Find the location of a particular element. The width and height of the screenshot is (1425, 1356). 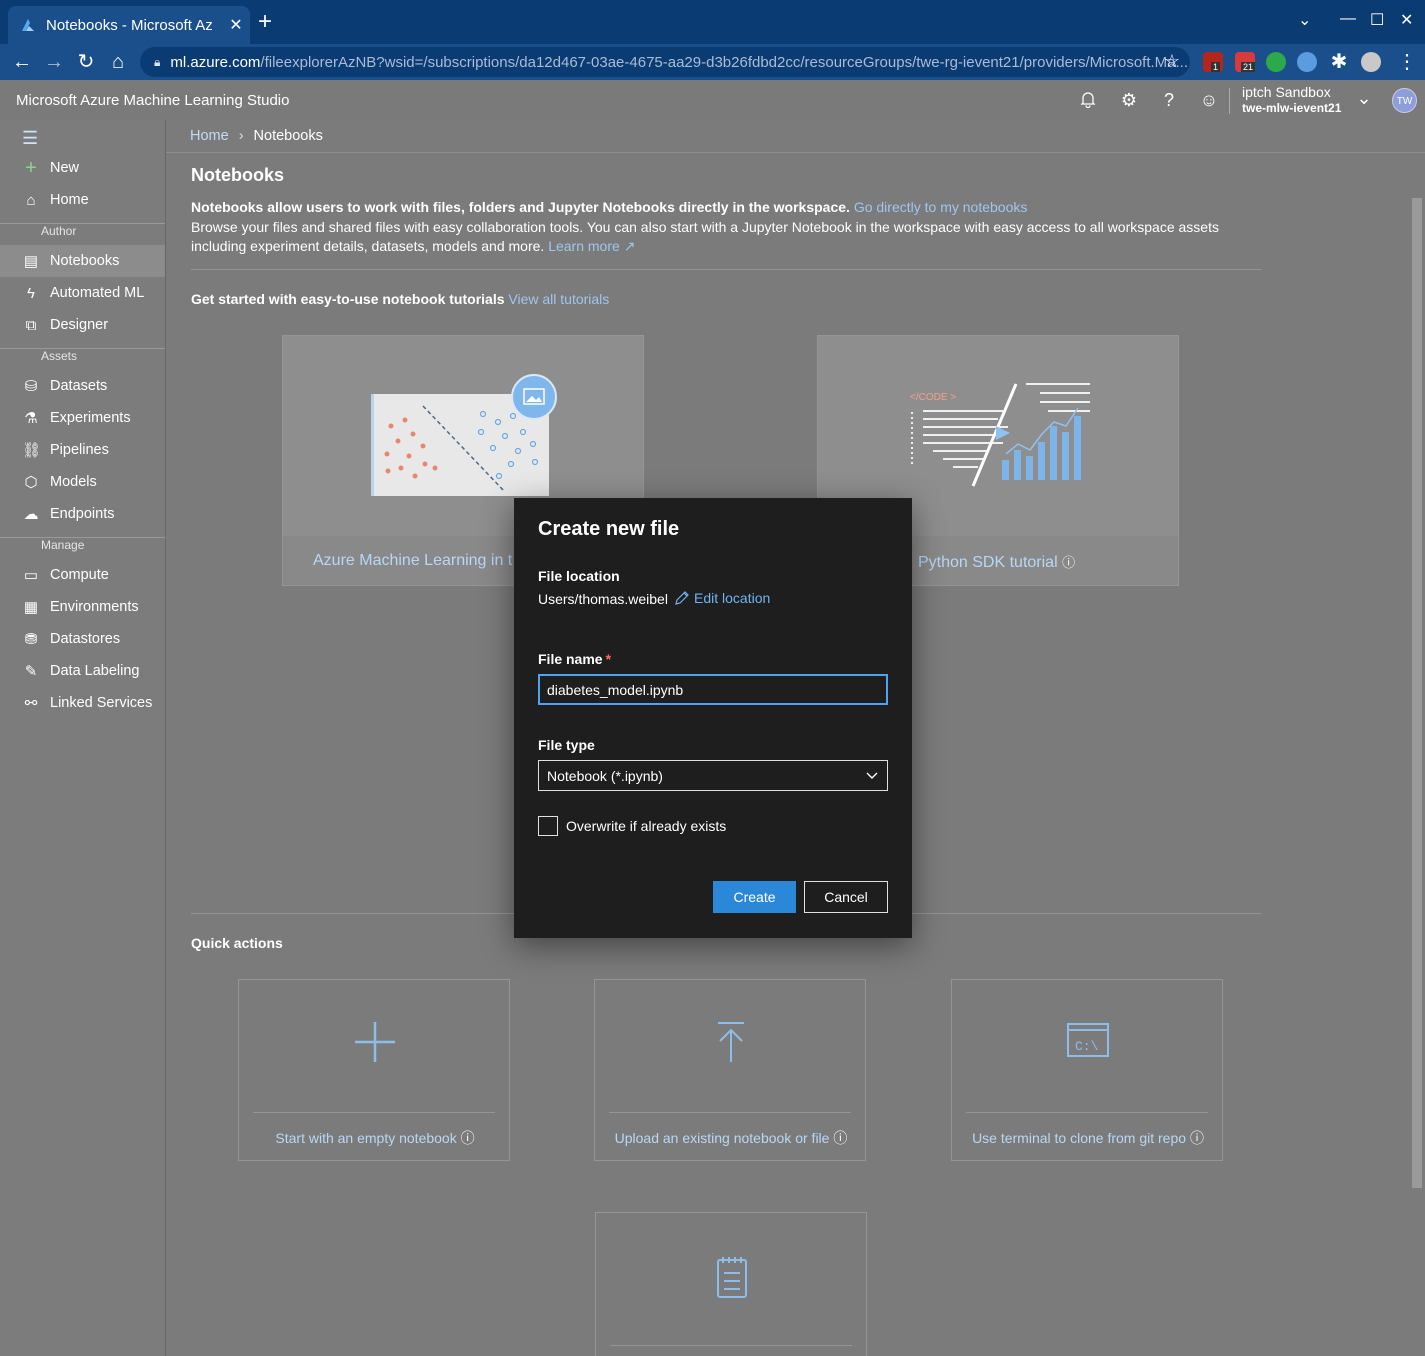

cancel-button: Cancel is located at coordinates (846, 897).